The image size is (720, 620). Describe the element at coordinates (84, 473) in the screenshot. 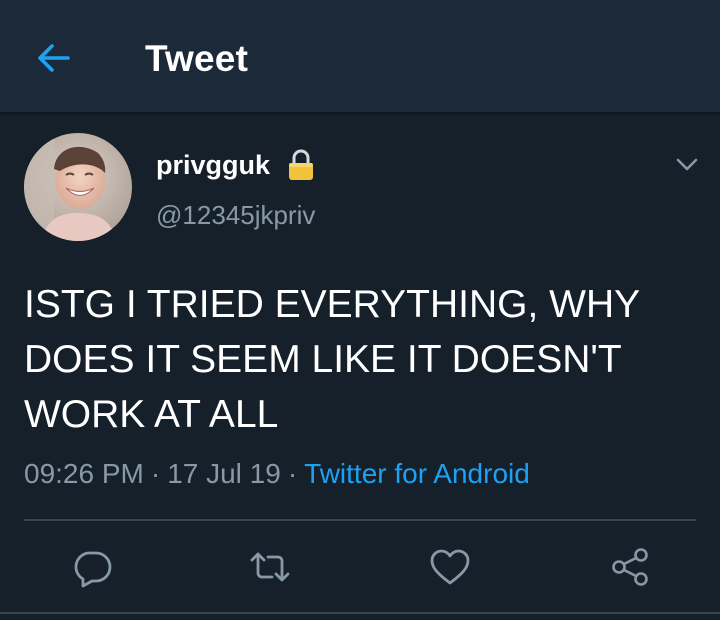

I see `tweet-time: 09:26 PM` at that location.